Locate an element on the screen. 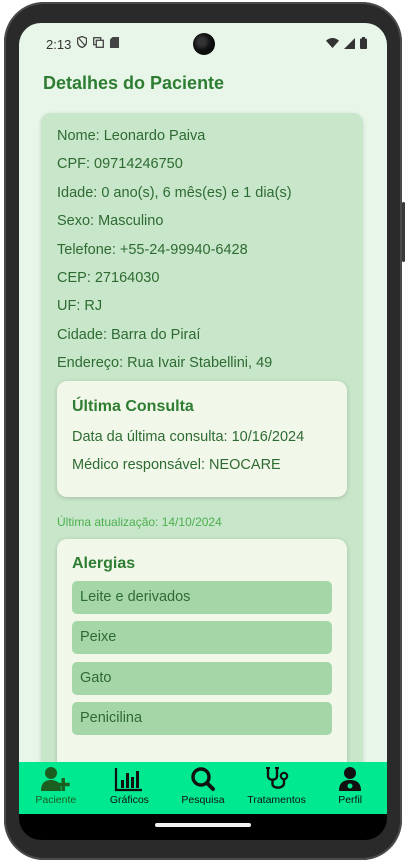 The image size is (406, 864). bottom-bezel is located at coordinates (203, 827).